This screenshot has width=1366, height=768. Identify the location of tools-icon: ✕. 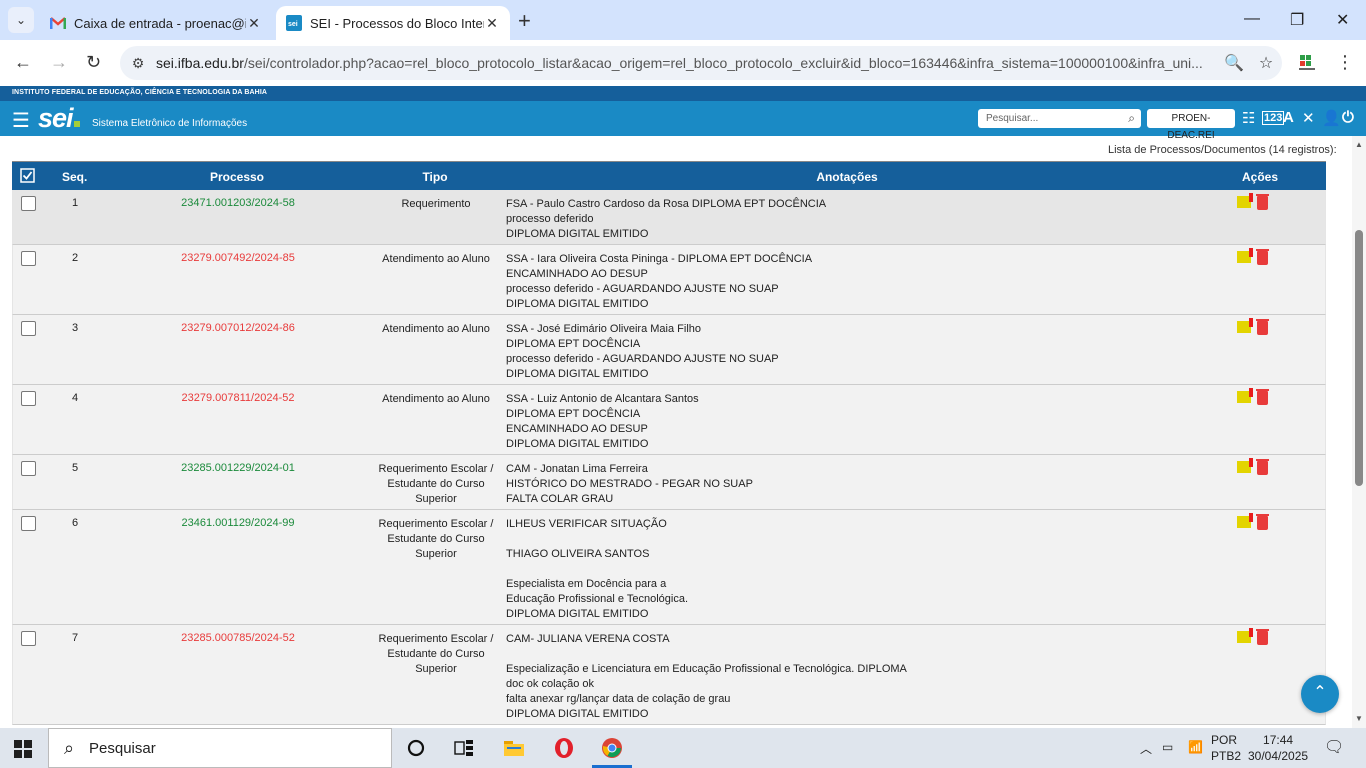
(1308, 118).